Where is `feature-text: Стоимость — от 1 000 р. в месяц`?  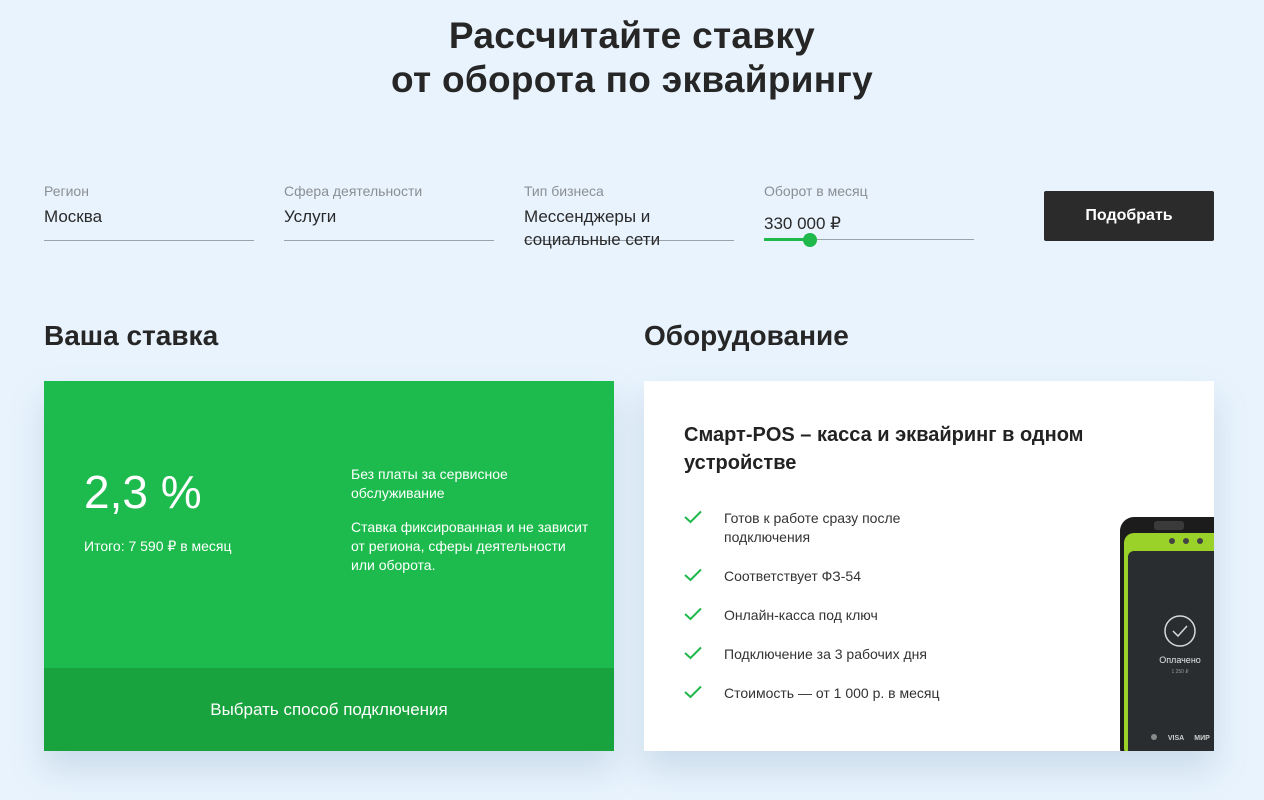 feature-text: Стоимость — от 1 000 р. в месяц is located at coordinates (832, 693).